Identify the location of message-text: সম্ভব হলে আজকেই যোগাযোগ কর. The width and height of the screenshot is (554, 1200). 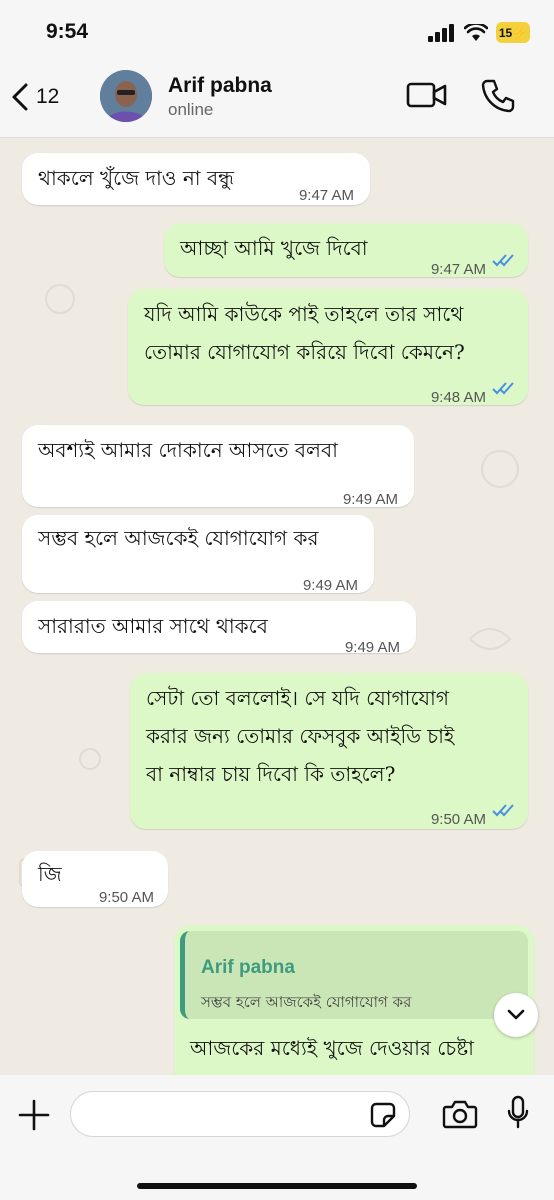
(178, 538).